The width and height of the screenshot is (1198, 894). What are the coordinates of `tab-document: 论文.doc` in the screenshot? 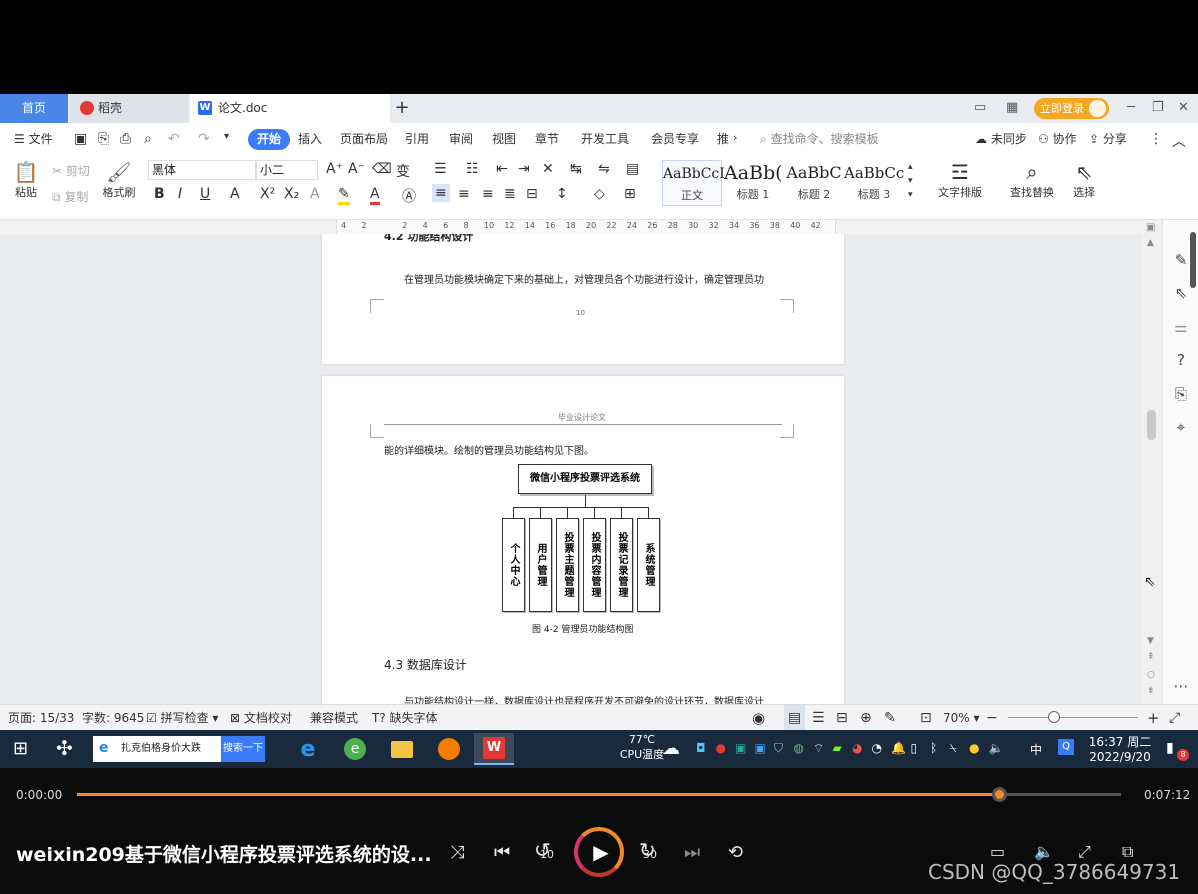 It's located at (290, 108).